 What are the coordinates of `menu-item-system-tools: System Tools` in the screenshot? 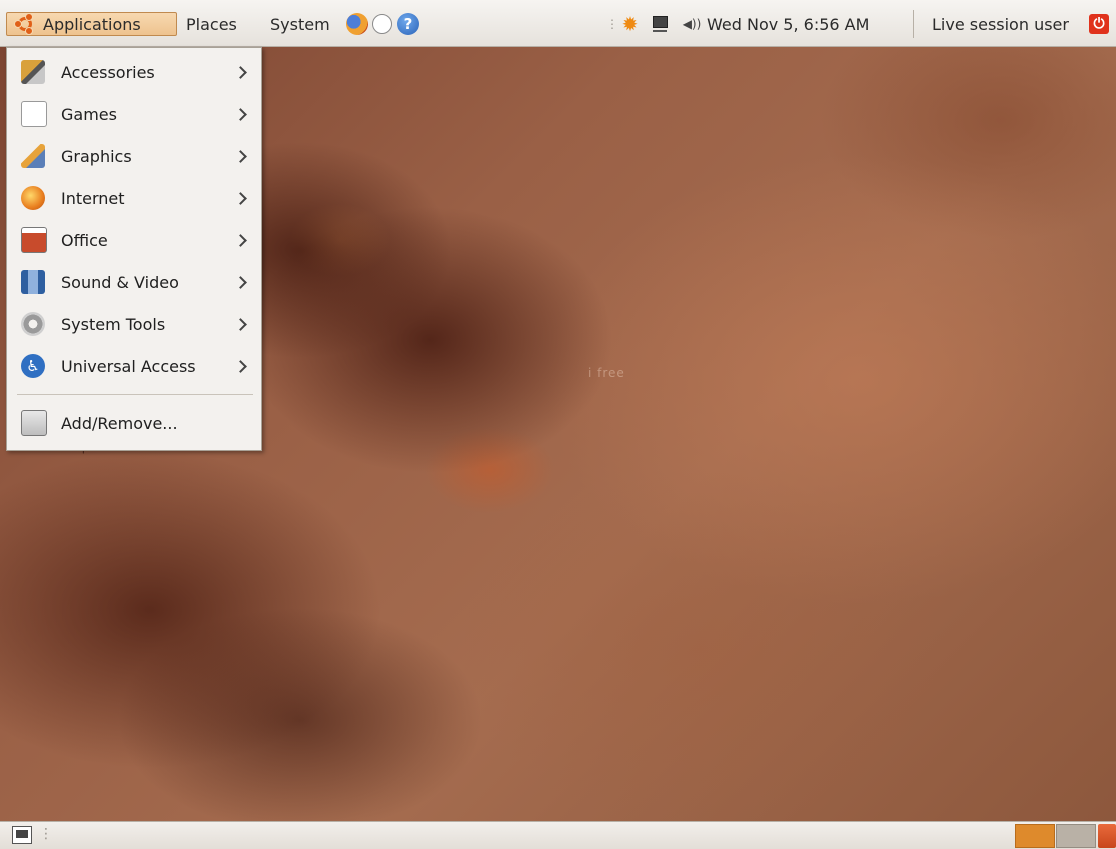 It's located at (134, 324).